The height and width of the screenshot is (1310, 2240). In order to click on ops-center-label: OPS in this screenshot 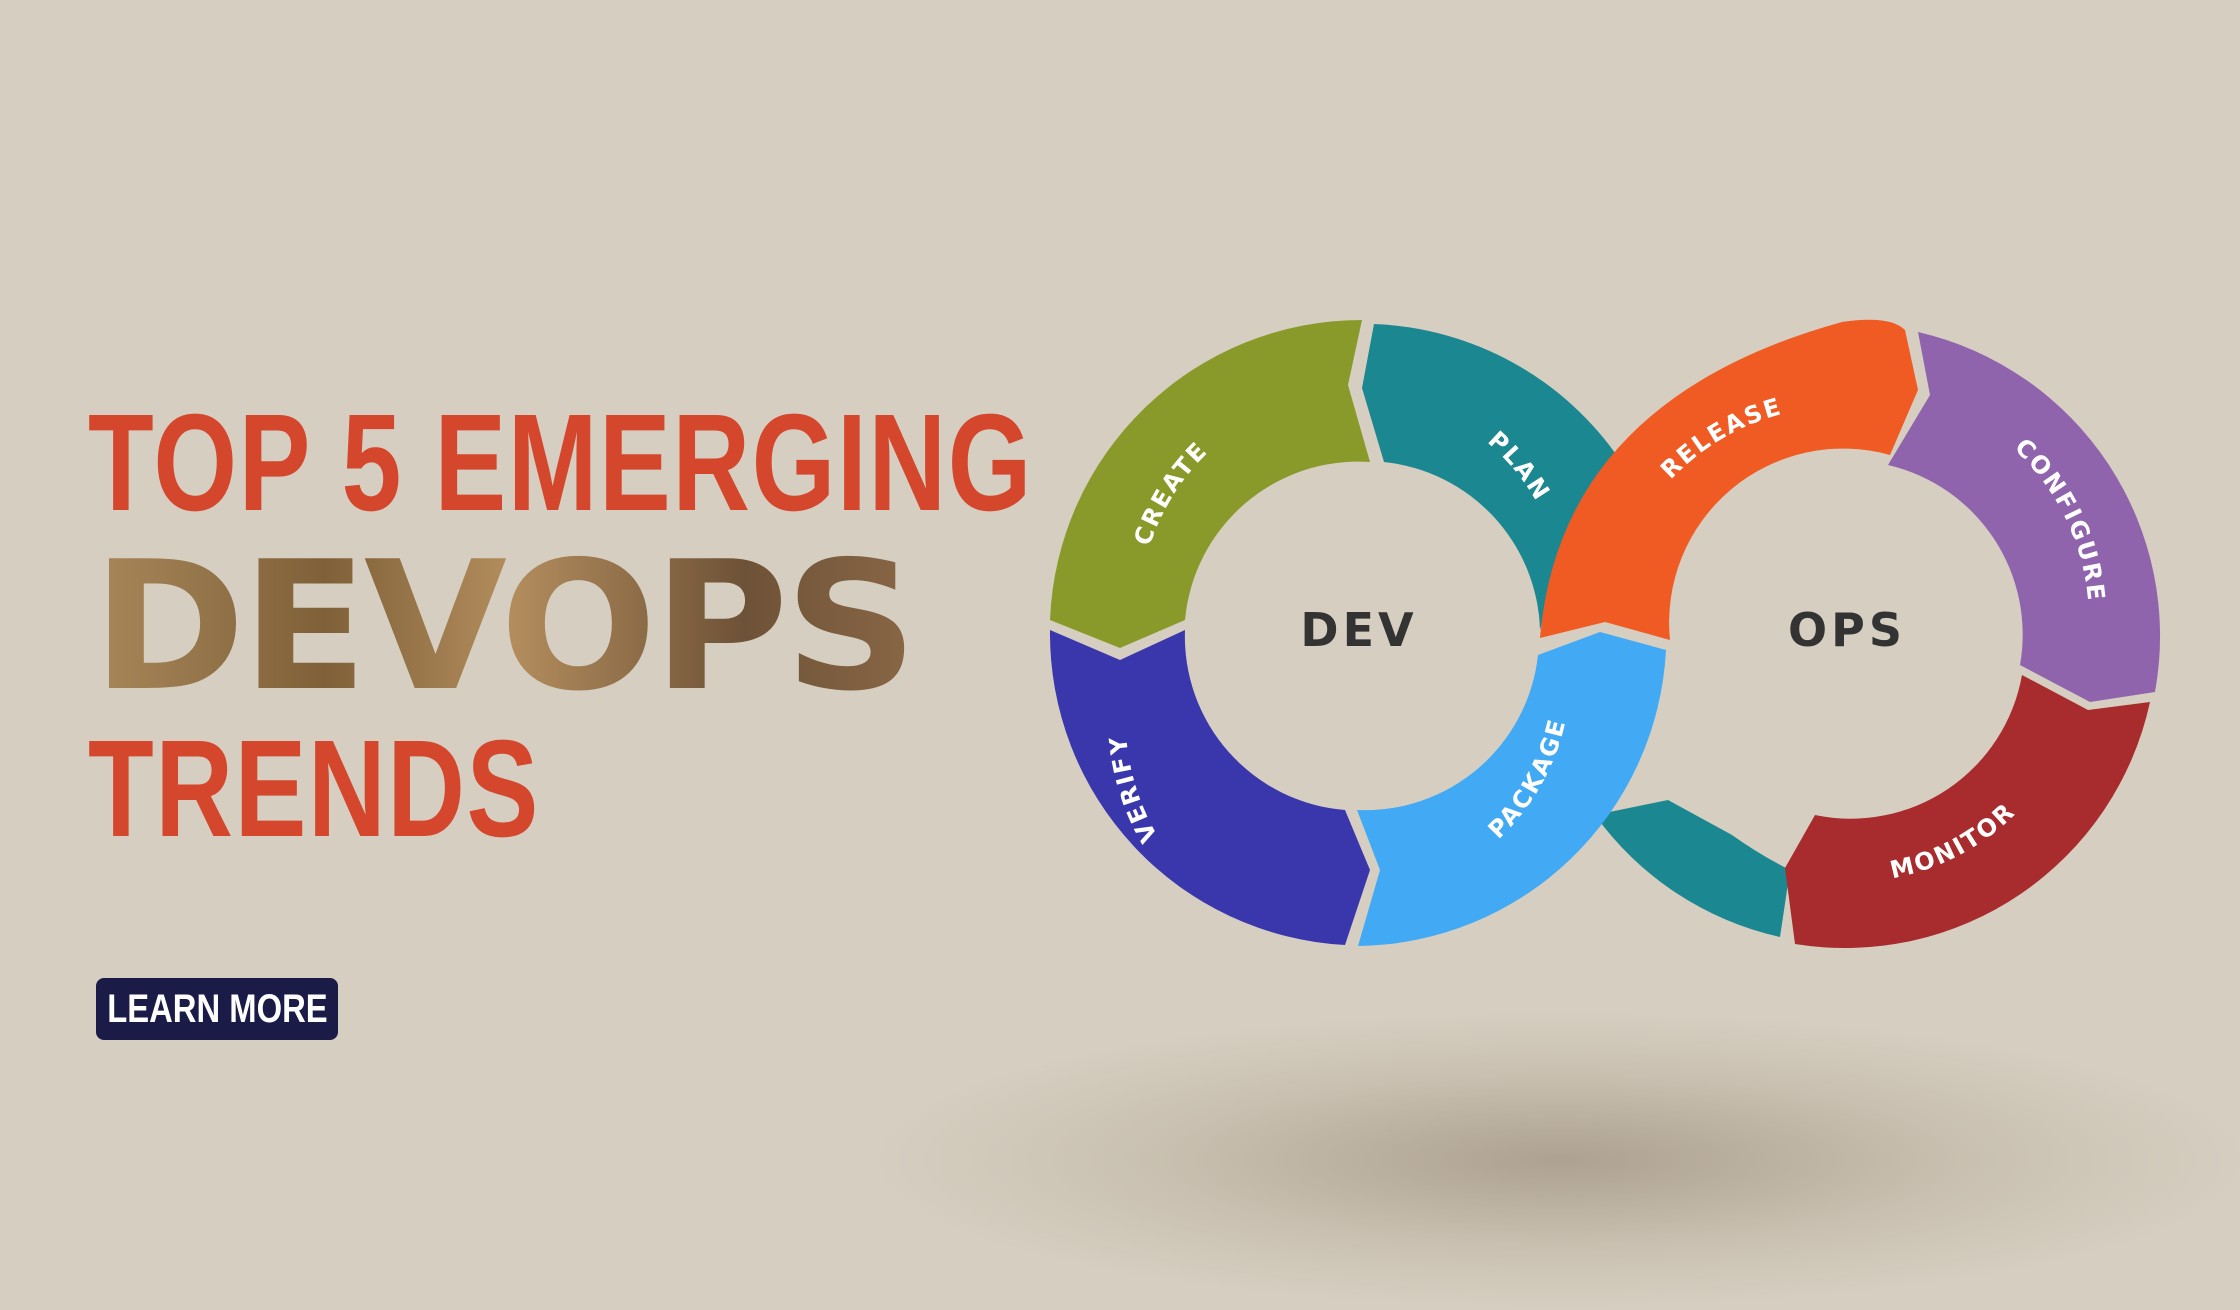, I will do `click(1847, 630)`.